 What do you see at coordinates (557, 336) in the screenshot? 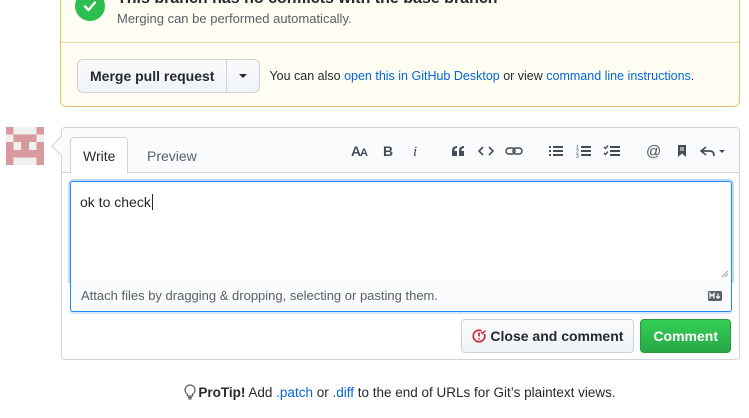
I see `close-and-comment-label: Close and comment` at bounding box center [557, 336].